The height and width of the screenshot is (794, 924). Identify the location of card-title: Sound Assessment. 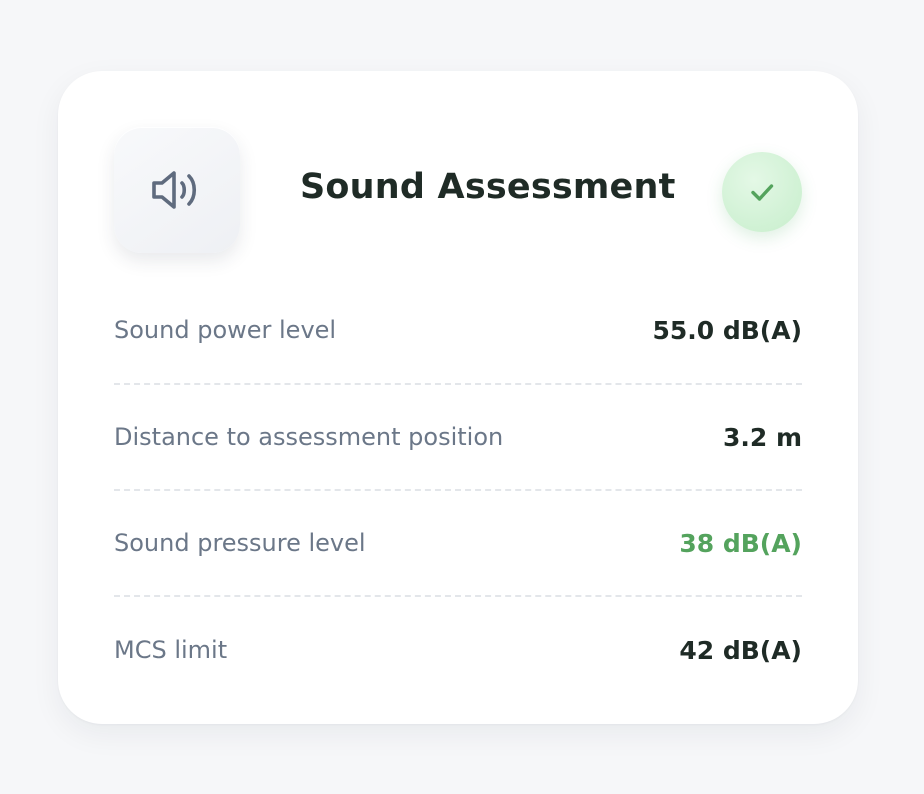
(488, 187).